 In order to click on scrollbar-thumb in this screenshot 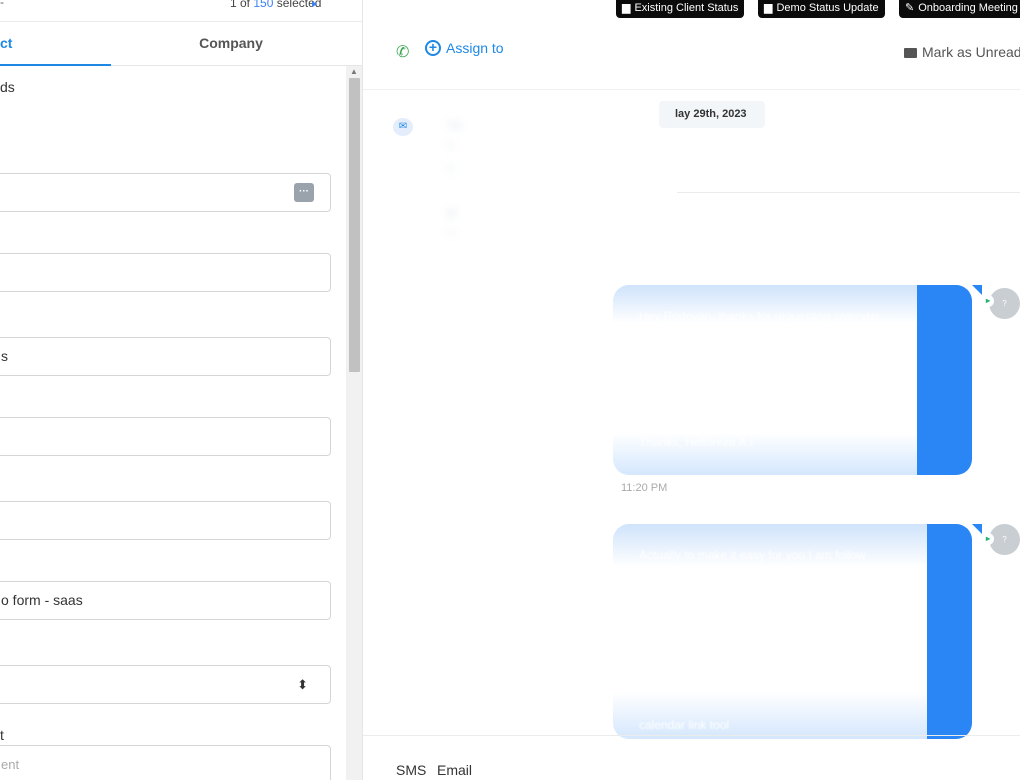, I will do `click(354, 225)`.